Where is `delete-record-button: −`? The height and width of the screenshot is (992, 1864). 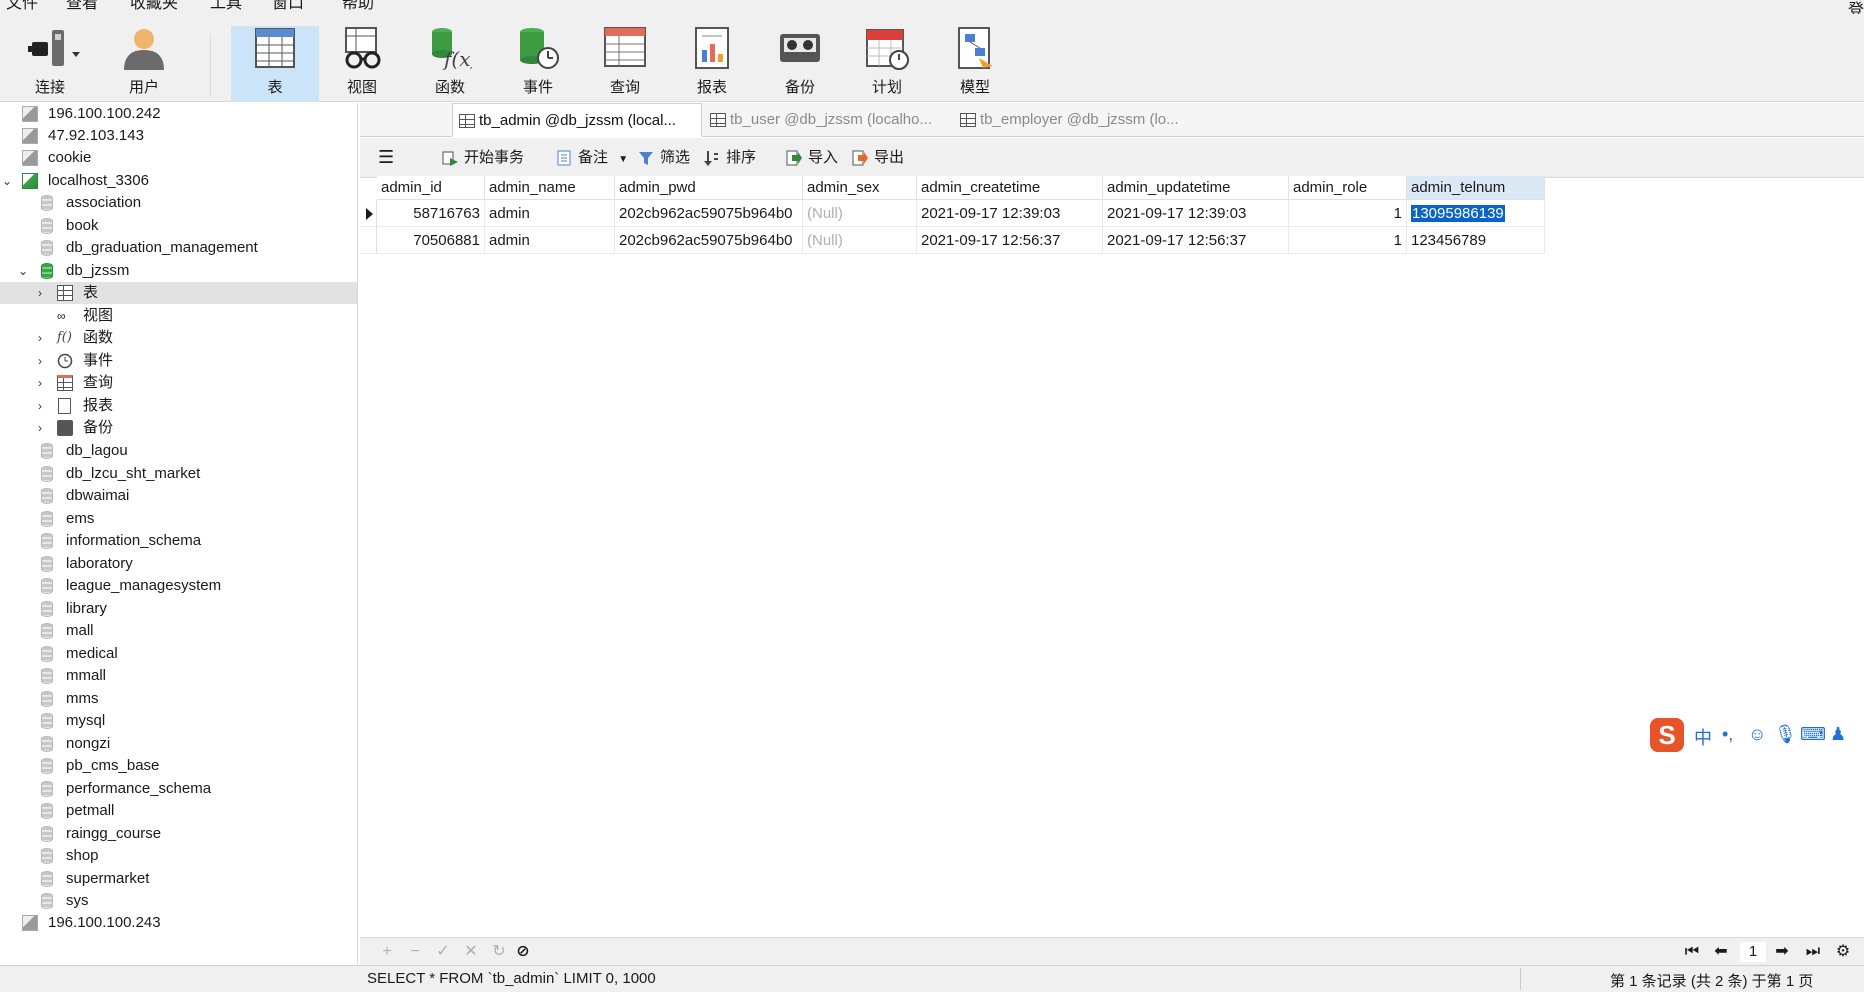 delete-record-button: − is located at coordinates (415, 952).